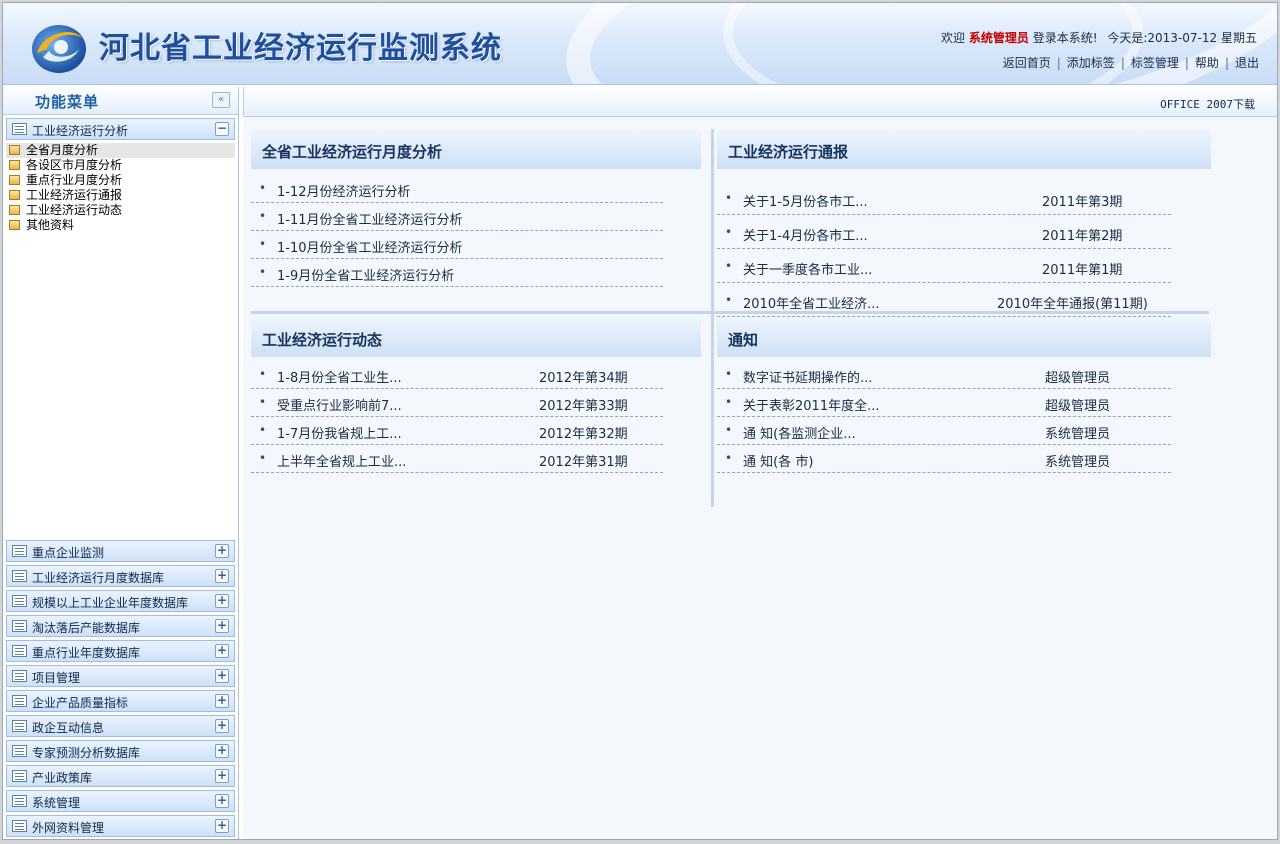 This screenshot has width=1280, height=844. What do you see at coordinates (944, 403) in the screenshot?
I see `list-item: • 关于表彰2011年度全... 超级管理员` at bounding box center [944, 403].